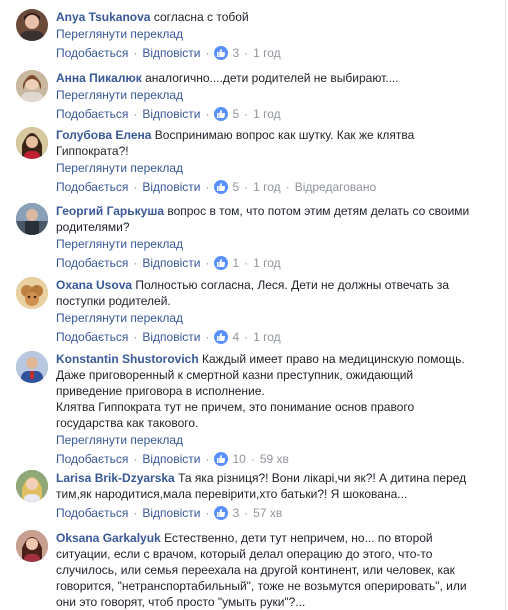 This screenshot has height=610, width=508. What do you see at coordinates (238, 459) in the screenshot?
I see `like-count: 10` at bounding box center [238, 459].